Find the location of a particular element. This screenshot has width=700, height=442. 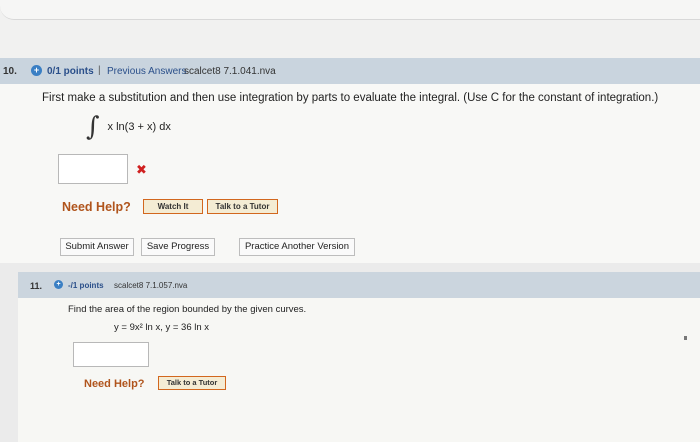

incorrect-x-icon: ✖ is located at coordinates (141, 169).